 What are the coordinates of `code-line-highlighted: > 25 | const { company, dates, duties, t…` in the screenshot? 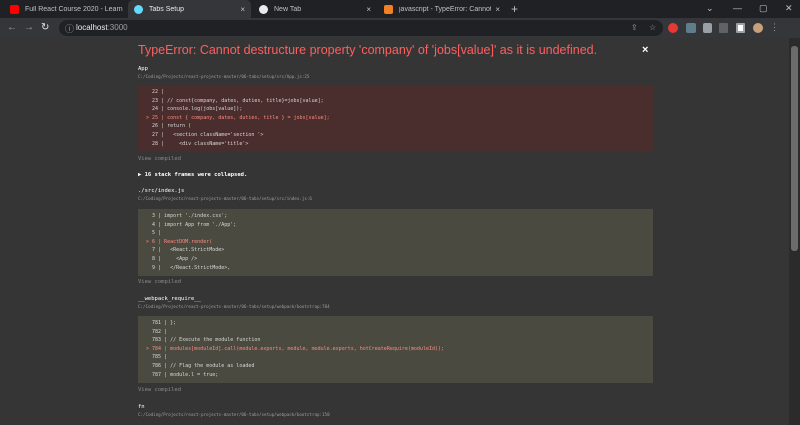 It's located at (238, 117).